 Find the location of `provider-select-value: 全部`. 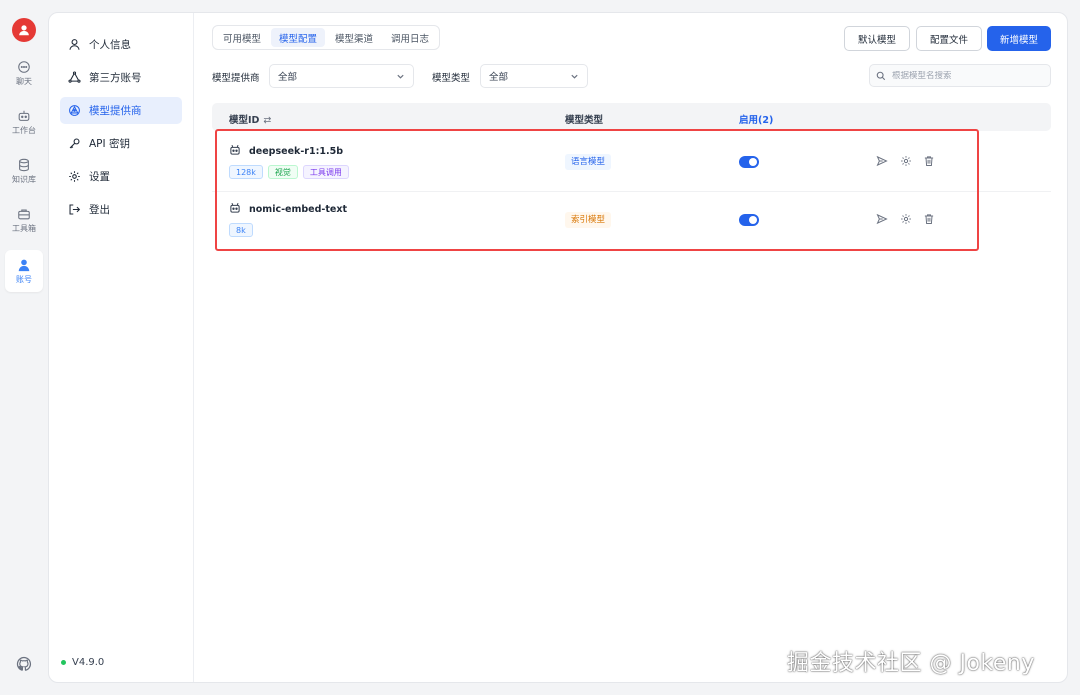

provider-select-value: 全部 is located at coordinates (288, 77).